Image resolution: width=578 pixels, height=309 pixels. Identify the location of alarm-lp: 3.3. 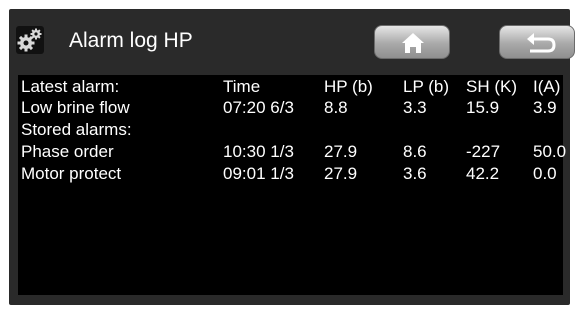
(415, 107).